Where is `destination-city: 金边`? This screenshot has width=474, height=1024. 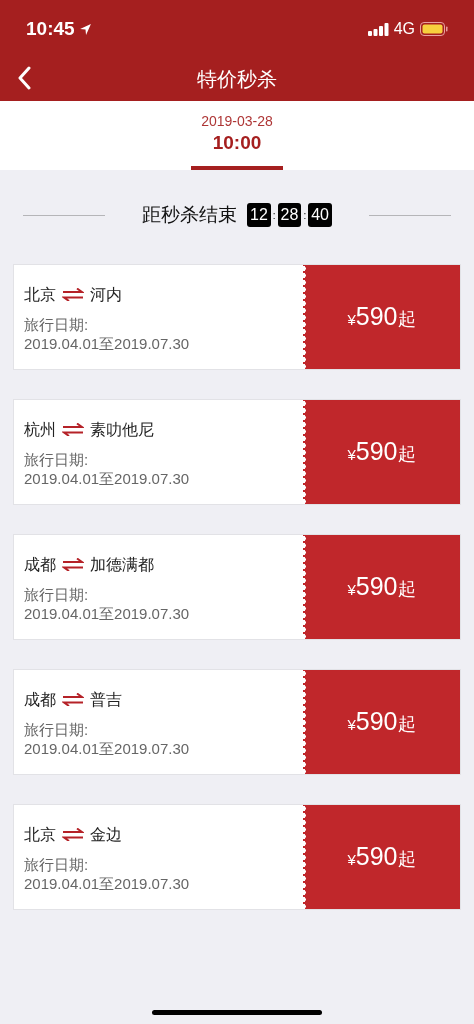 destination-city: 金边 is located at coordinates (106, 834).